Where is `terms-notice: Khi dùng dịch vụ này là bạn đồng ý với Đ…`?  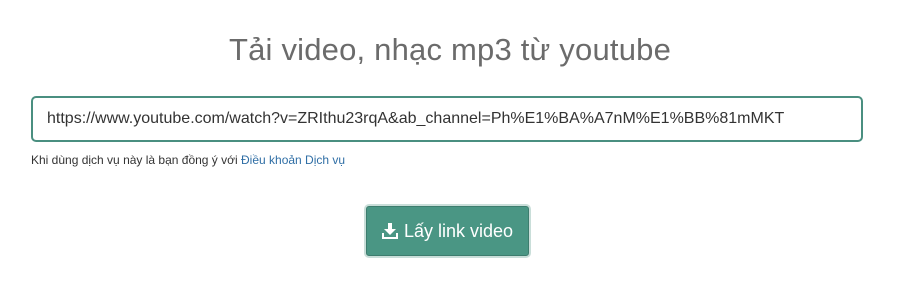
terms-notice: Khi dùng dịch vụ này là bạn đồng ý với Đ… is located at coordinates (188, 160).